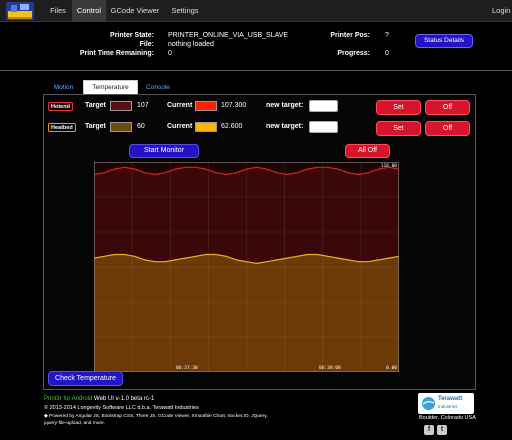  I want to click on footer-version: Web UI v-1.0 beta rc-1, so click(124, 399).